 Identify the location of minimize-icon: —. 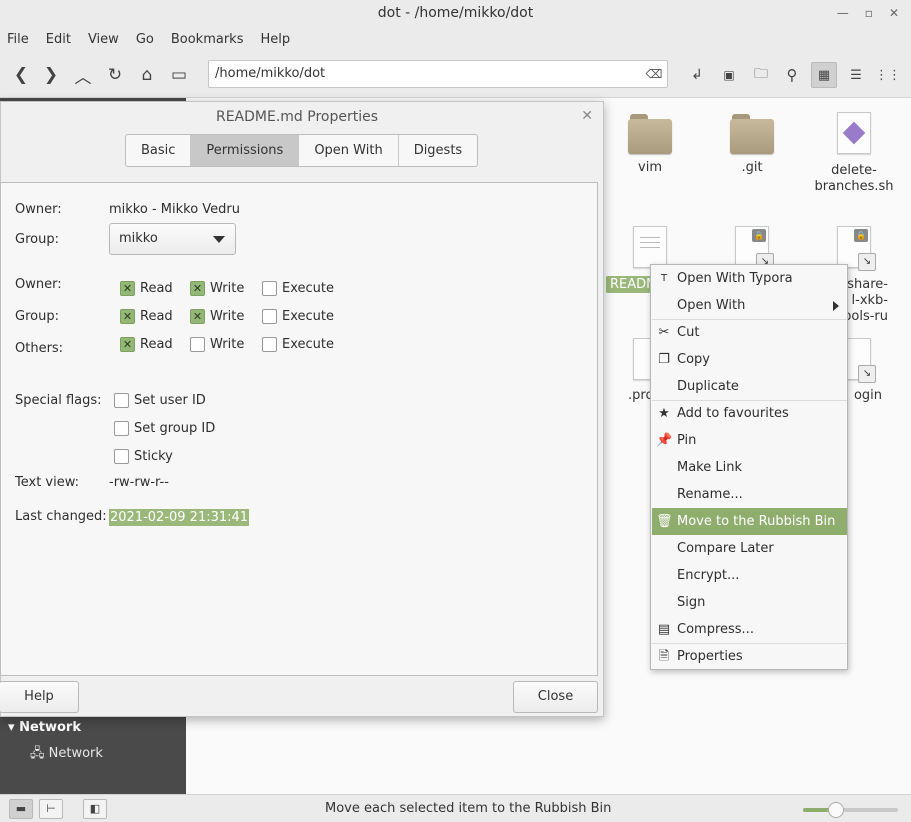
(843, 13).